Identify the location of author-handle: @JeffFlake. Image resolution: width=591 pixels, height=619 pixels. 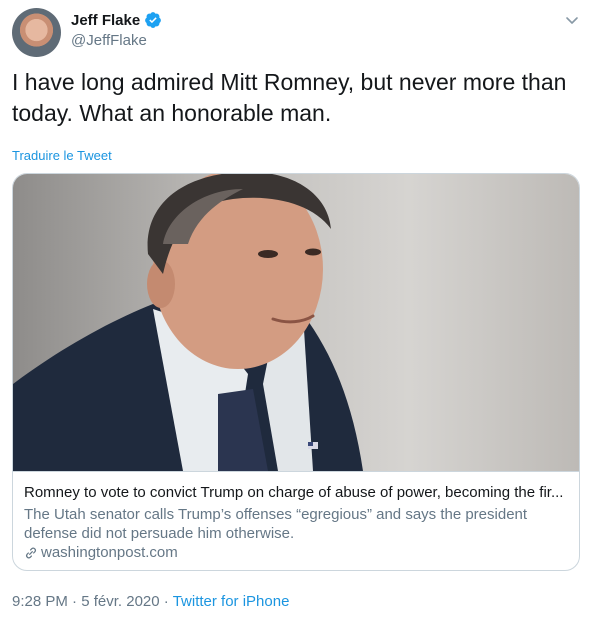
(109, 40).